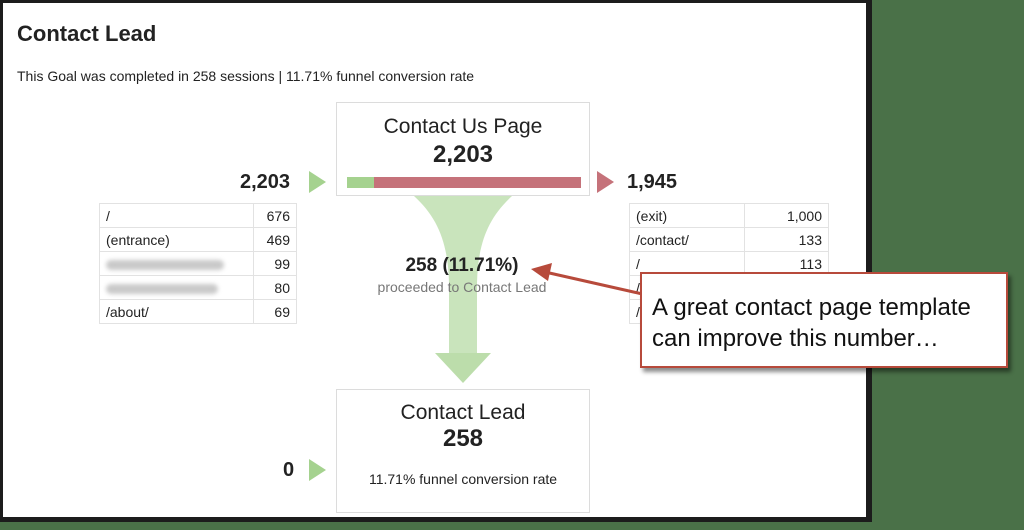 Image resolution: width=1024 pixels, height=530 pixels. Describe the element at coordinates (596, 281) in the screenshot. I see `annotation-arrow` at that location.